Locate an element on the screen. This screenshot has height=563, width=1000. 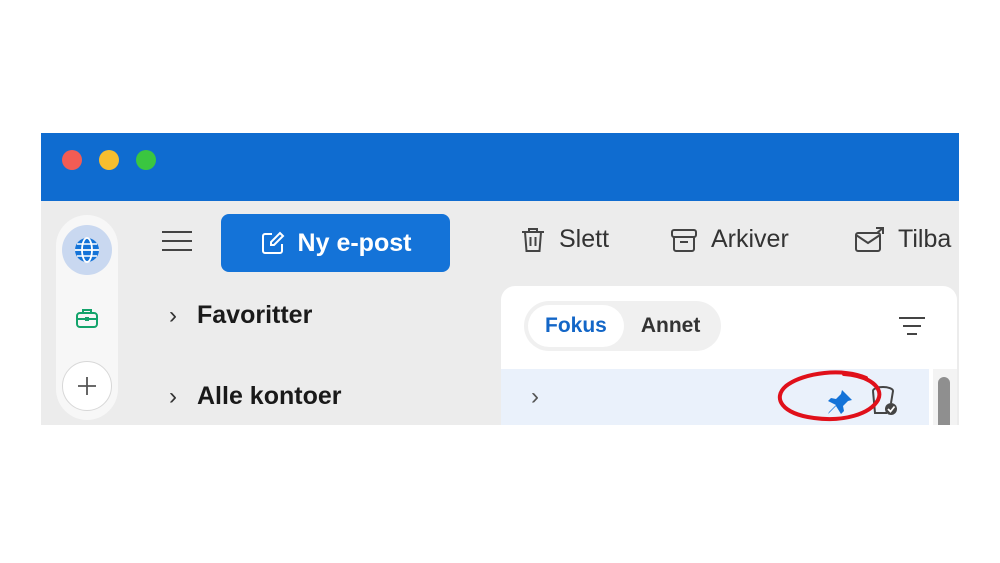
tab-fokus: Fokus is located at coordinates (576, 326).